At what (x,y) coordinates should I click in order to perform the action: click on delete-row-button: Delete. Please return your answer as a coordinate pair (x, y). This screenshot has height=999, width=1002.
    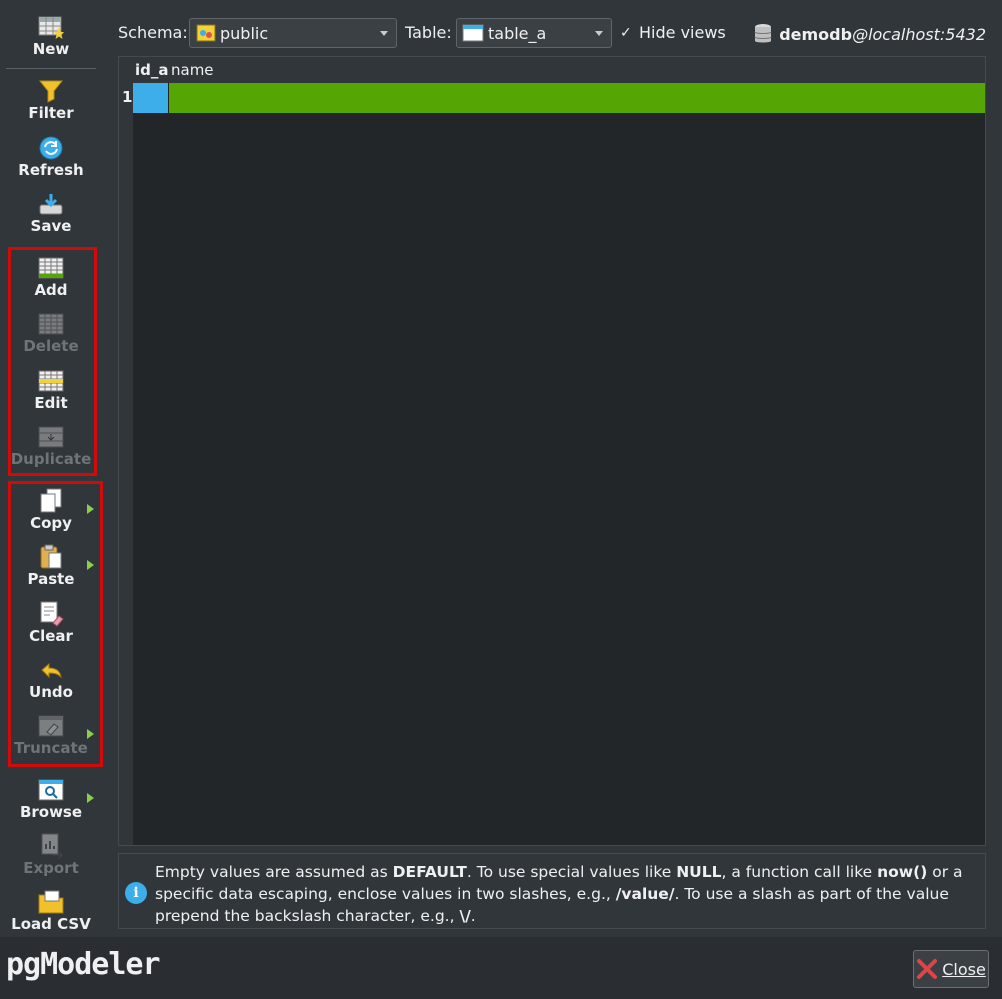
    Looking at the image, I should click on (51, 335).